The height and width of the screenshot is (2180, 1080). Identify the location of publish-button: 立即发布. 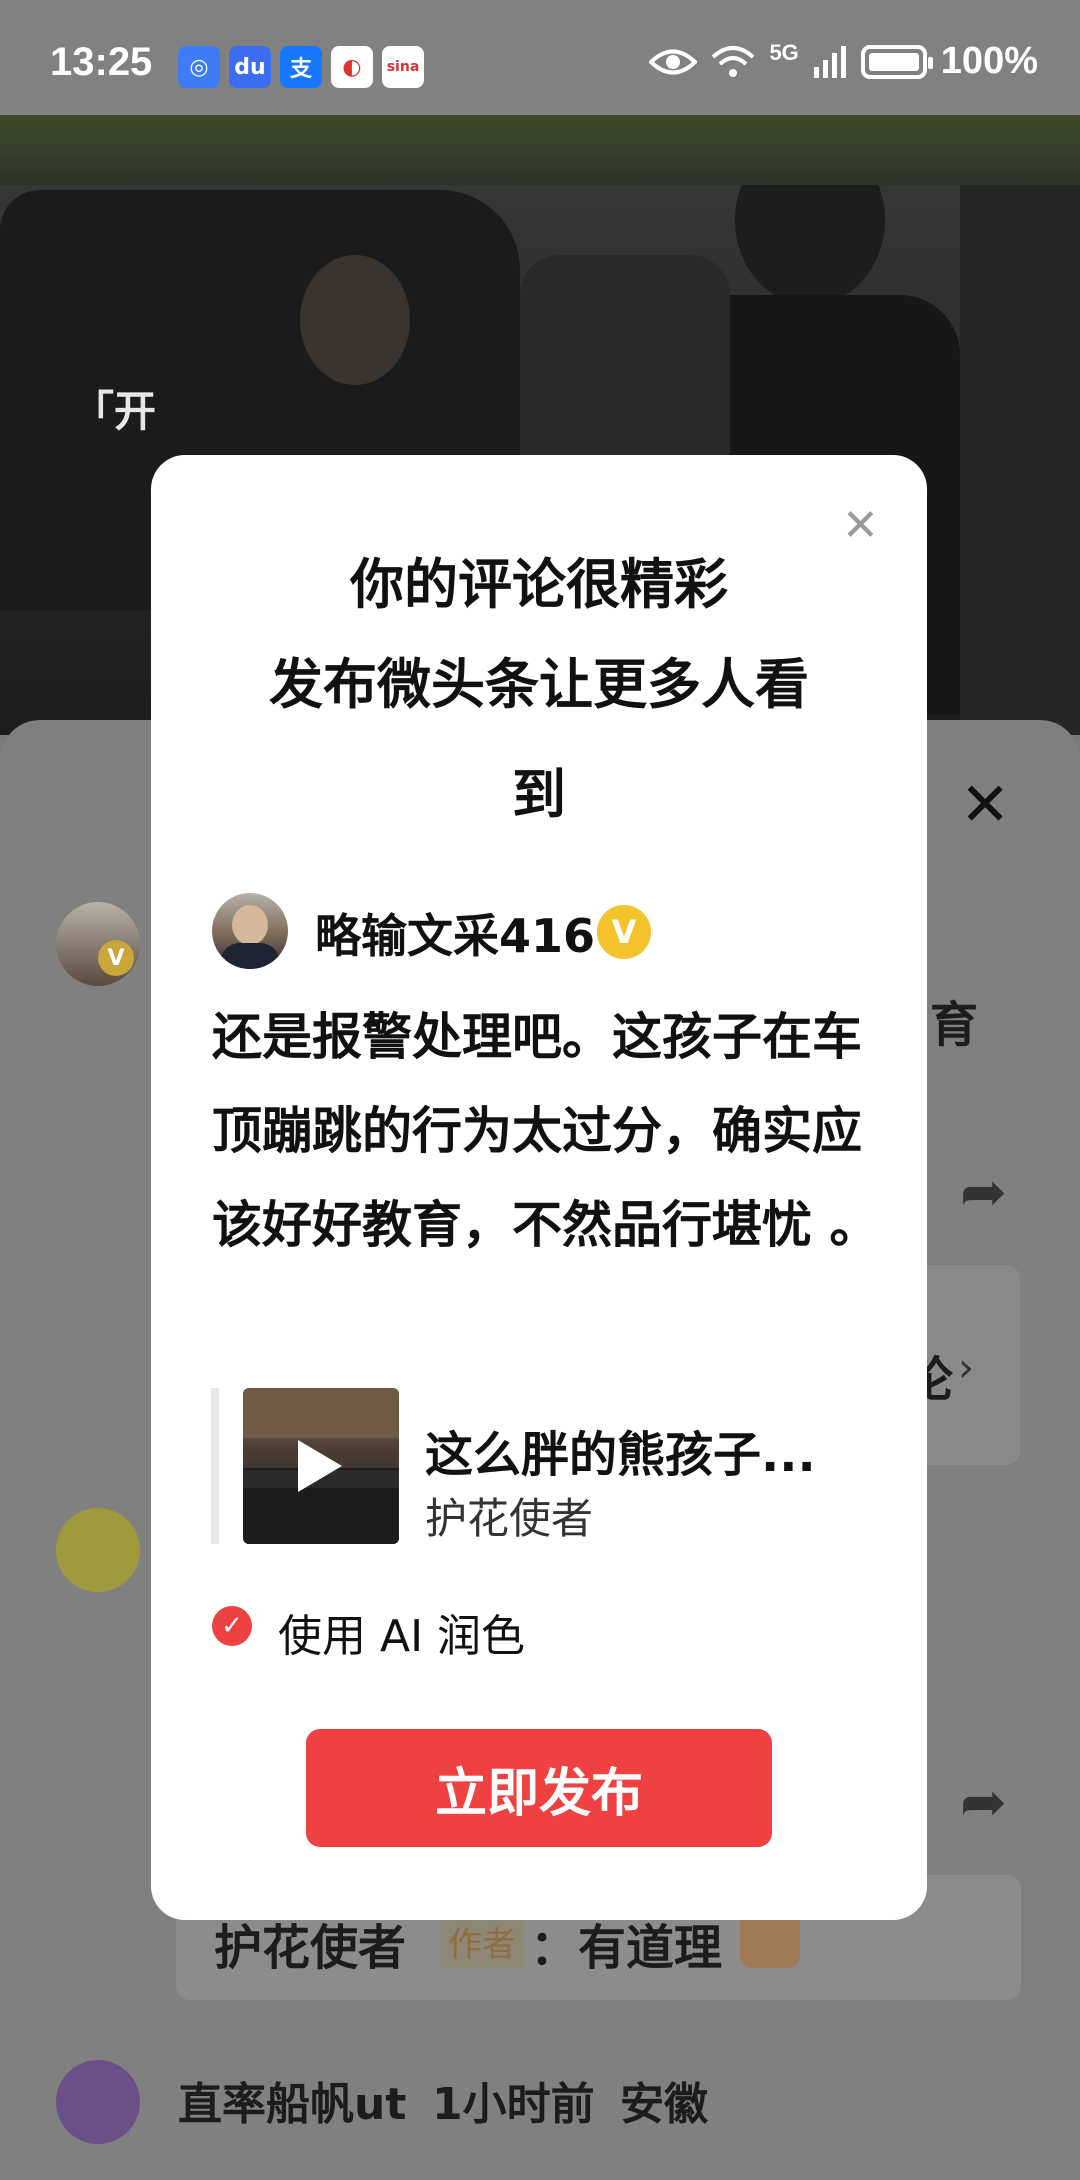
(539, 1788).